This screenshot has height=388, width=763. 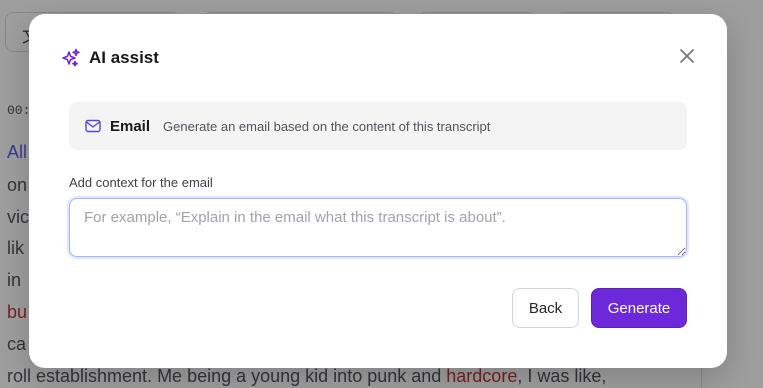 What do you see at coordinates (545, 308) in the screenshot?
I see `back-button: Back` at bounding box center [545, 308].